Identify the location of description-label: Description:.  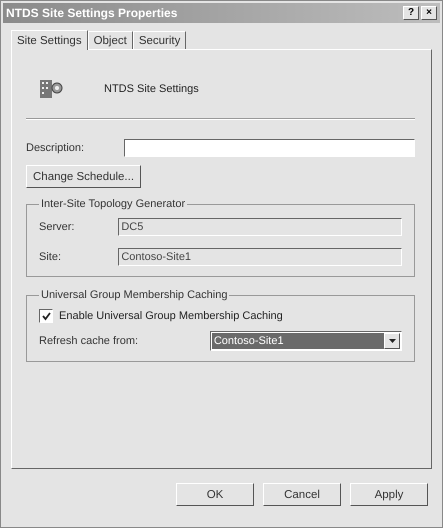
(56, 148).